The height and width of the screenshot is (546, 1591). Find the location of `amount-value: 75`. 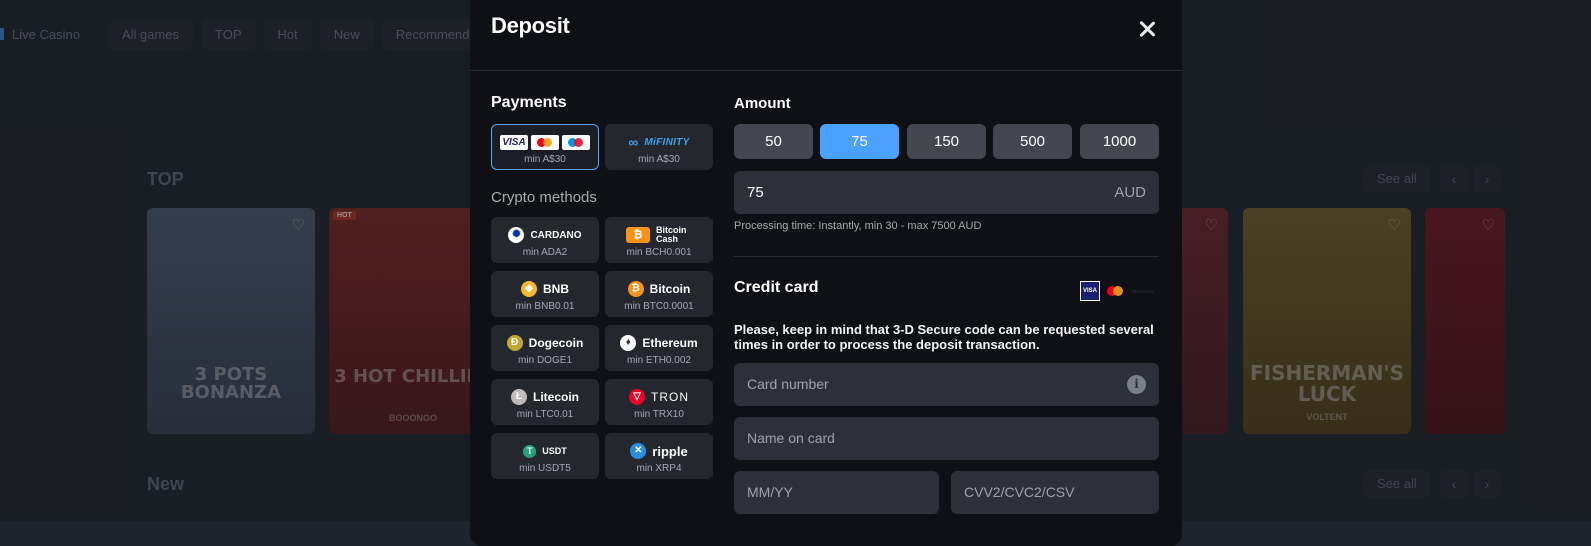

amount-value: 75 is located at coordinates (755, 192).